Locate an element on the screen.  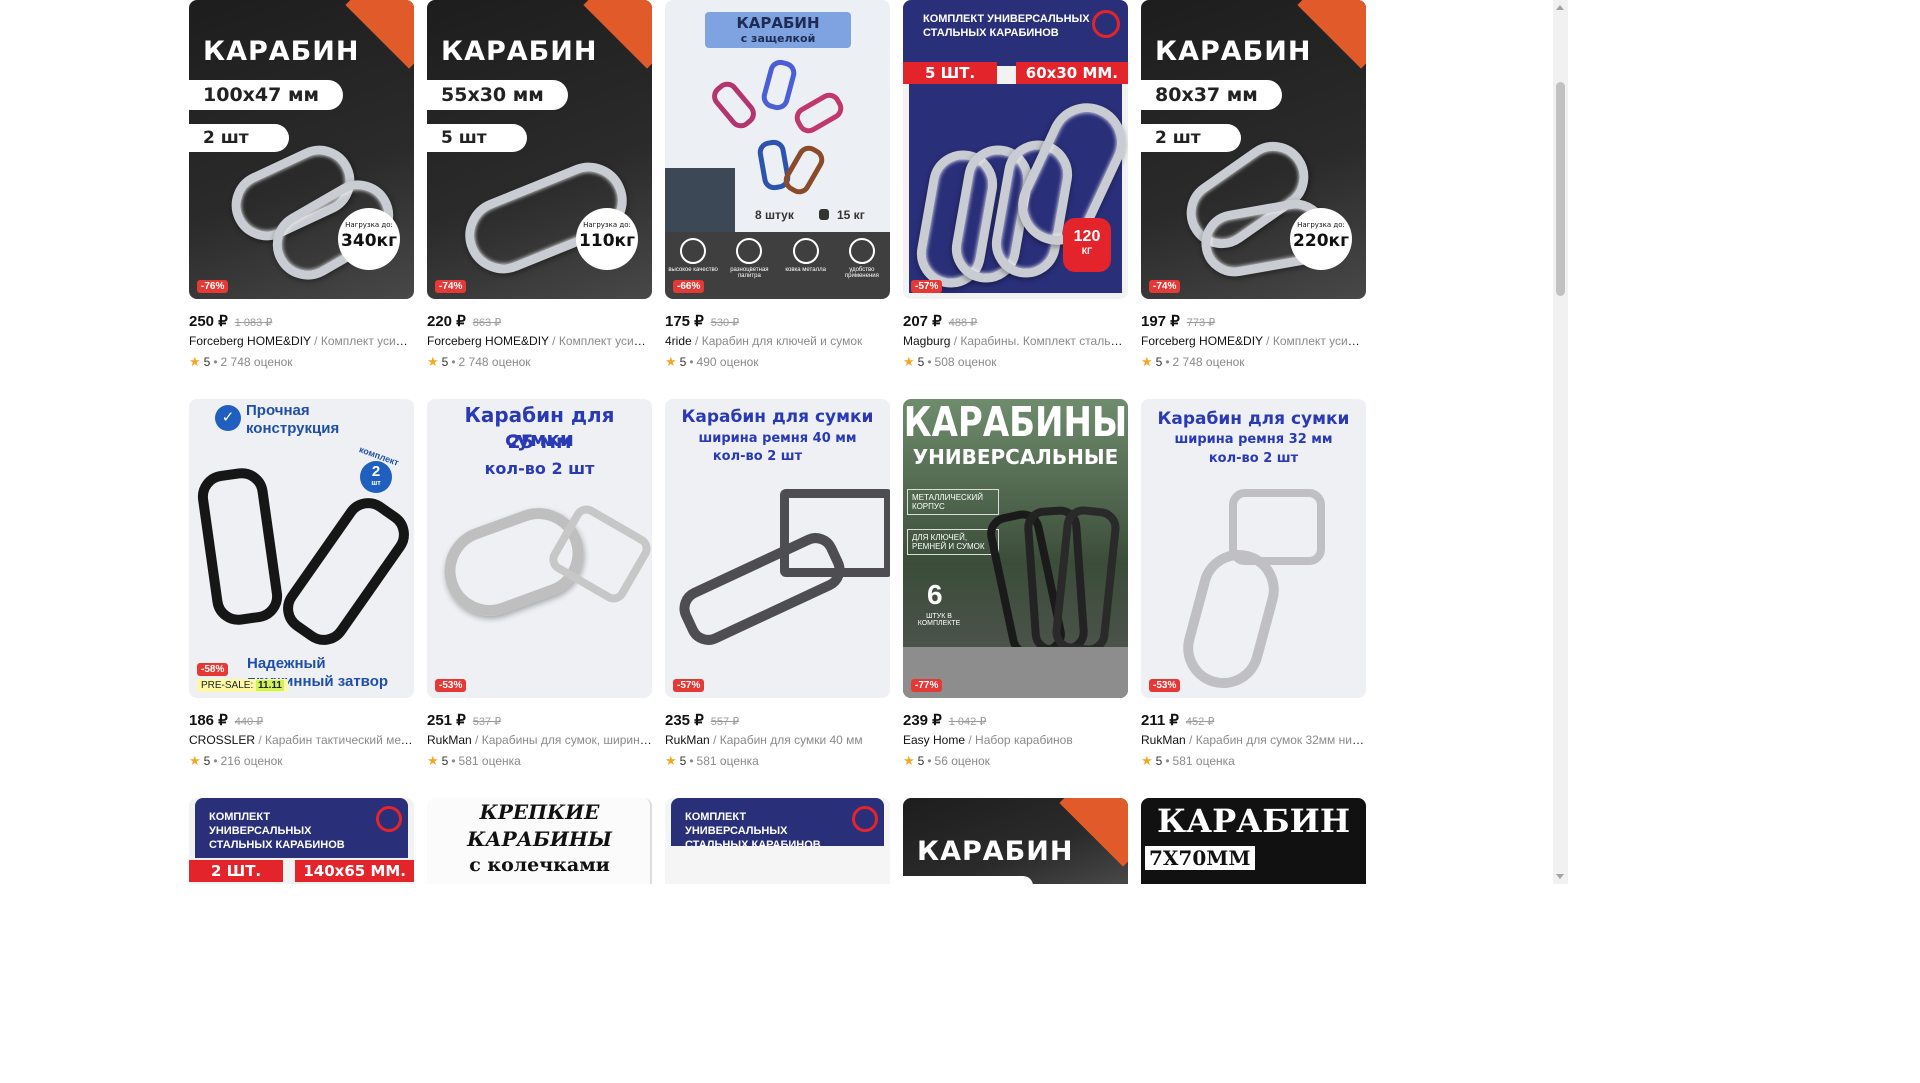
price: 220 ₽ is located at coordinates (446, 321).